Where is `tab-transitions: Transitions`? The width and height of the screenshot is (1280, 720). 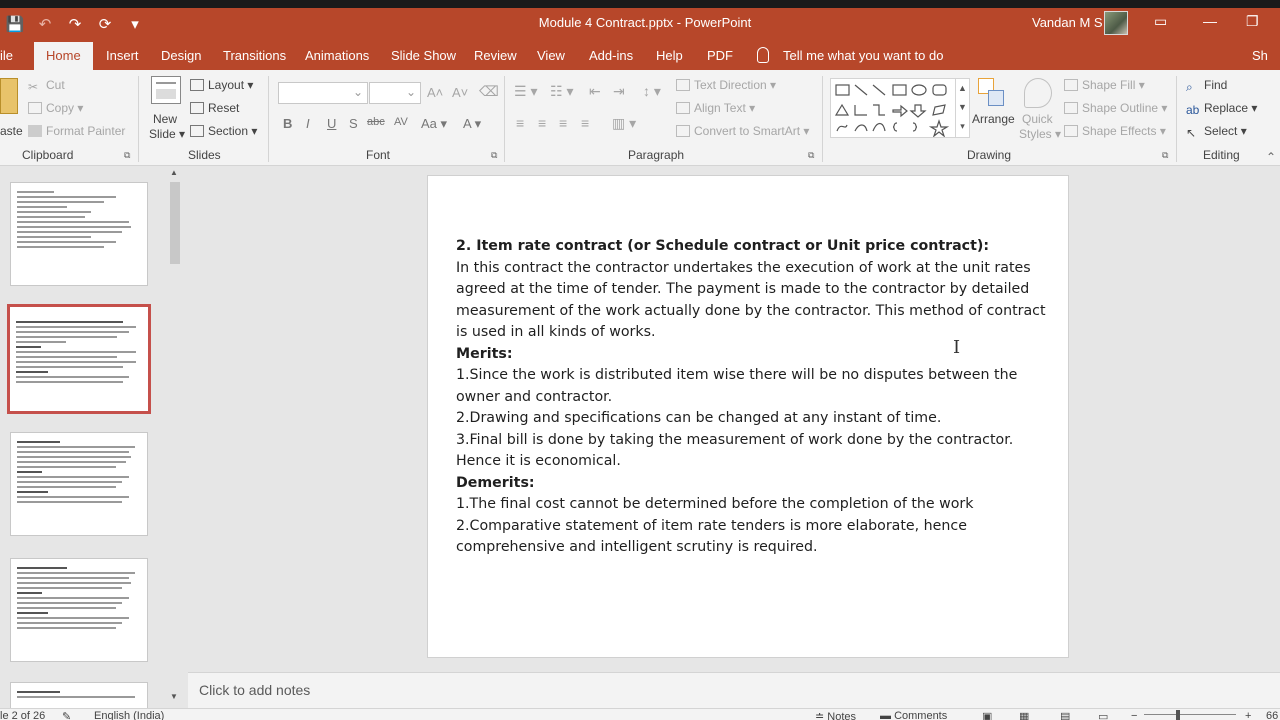
tab-transitions: Transitions is located at coordinates (254, 55).